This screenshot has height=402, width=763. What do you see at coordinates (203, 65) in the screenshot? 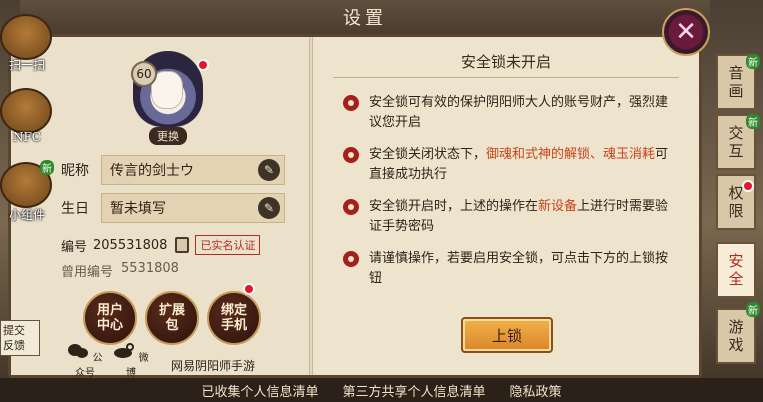
I see `avatar-notification-dot` at bounding box center [203, 65].